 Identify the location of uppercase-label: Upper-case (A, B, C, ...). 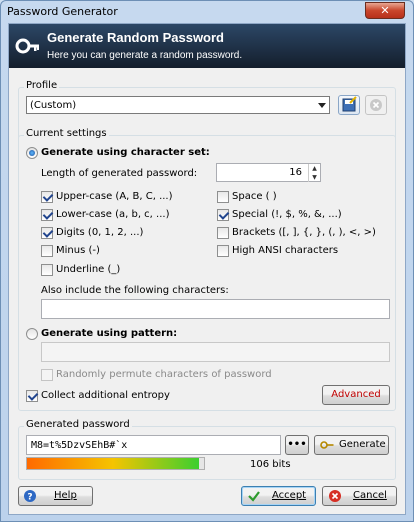
(114, 196).